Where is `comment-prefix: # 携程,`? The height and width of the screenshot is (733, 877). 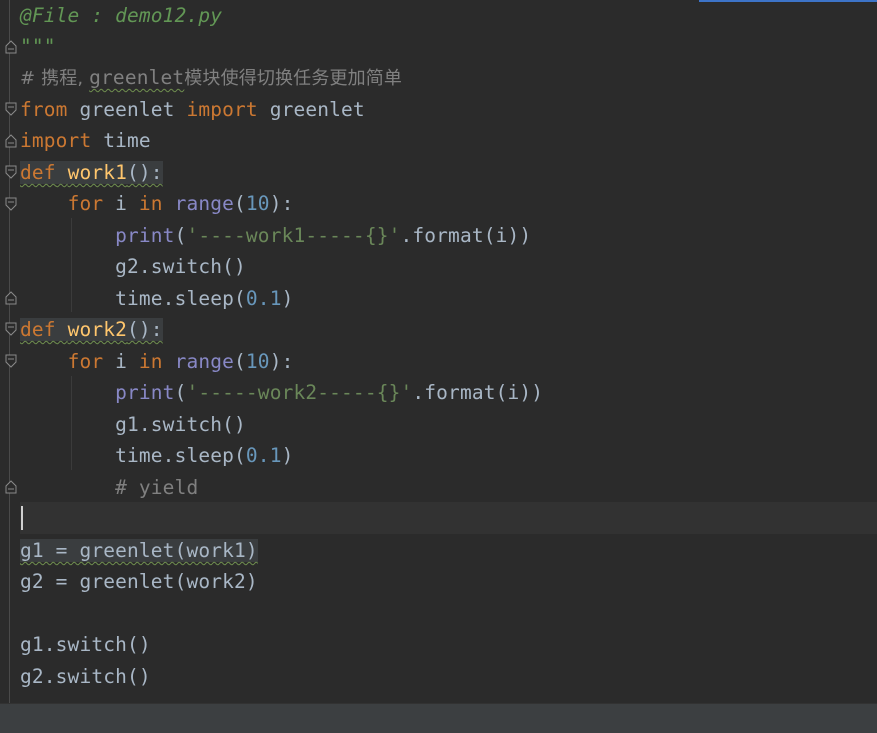 comment-prefix: # 携程, is located at coordinates (55, 78).